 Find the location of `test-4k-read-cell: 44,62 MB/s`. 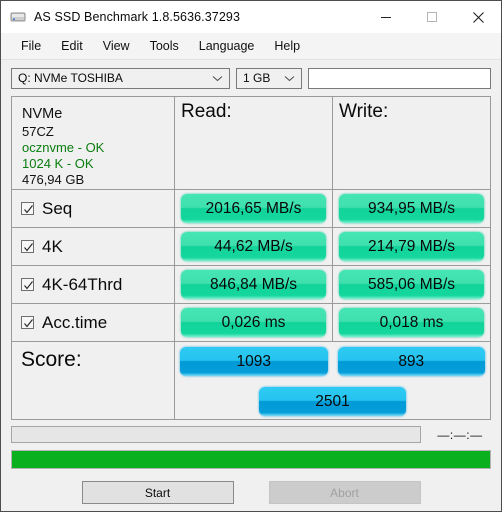

test-4k-read-cell: 44,62 MB/s is located at coordinates (254, 246).